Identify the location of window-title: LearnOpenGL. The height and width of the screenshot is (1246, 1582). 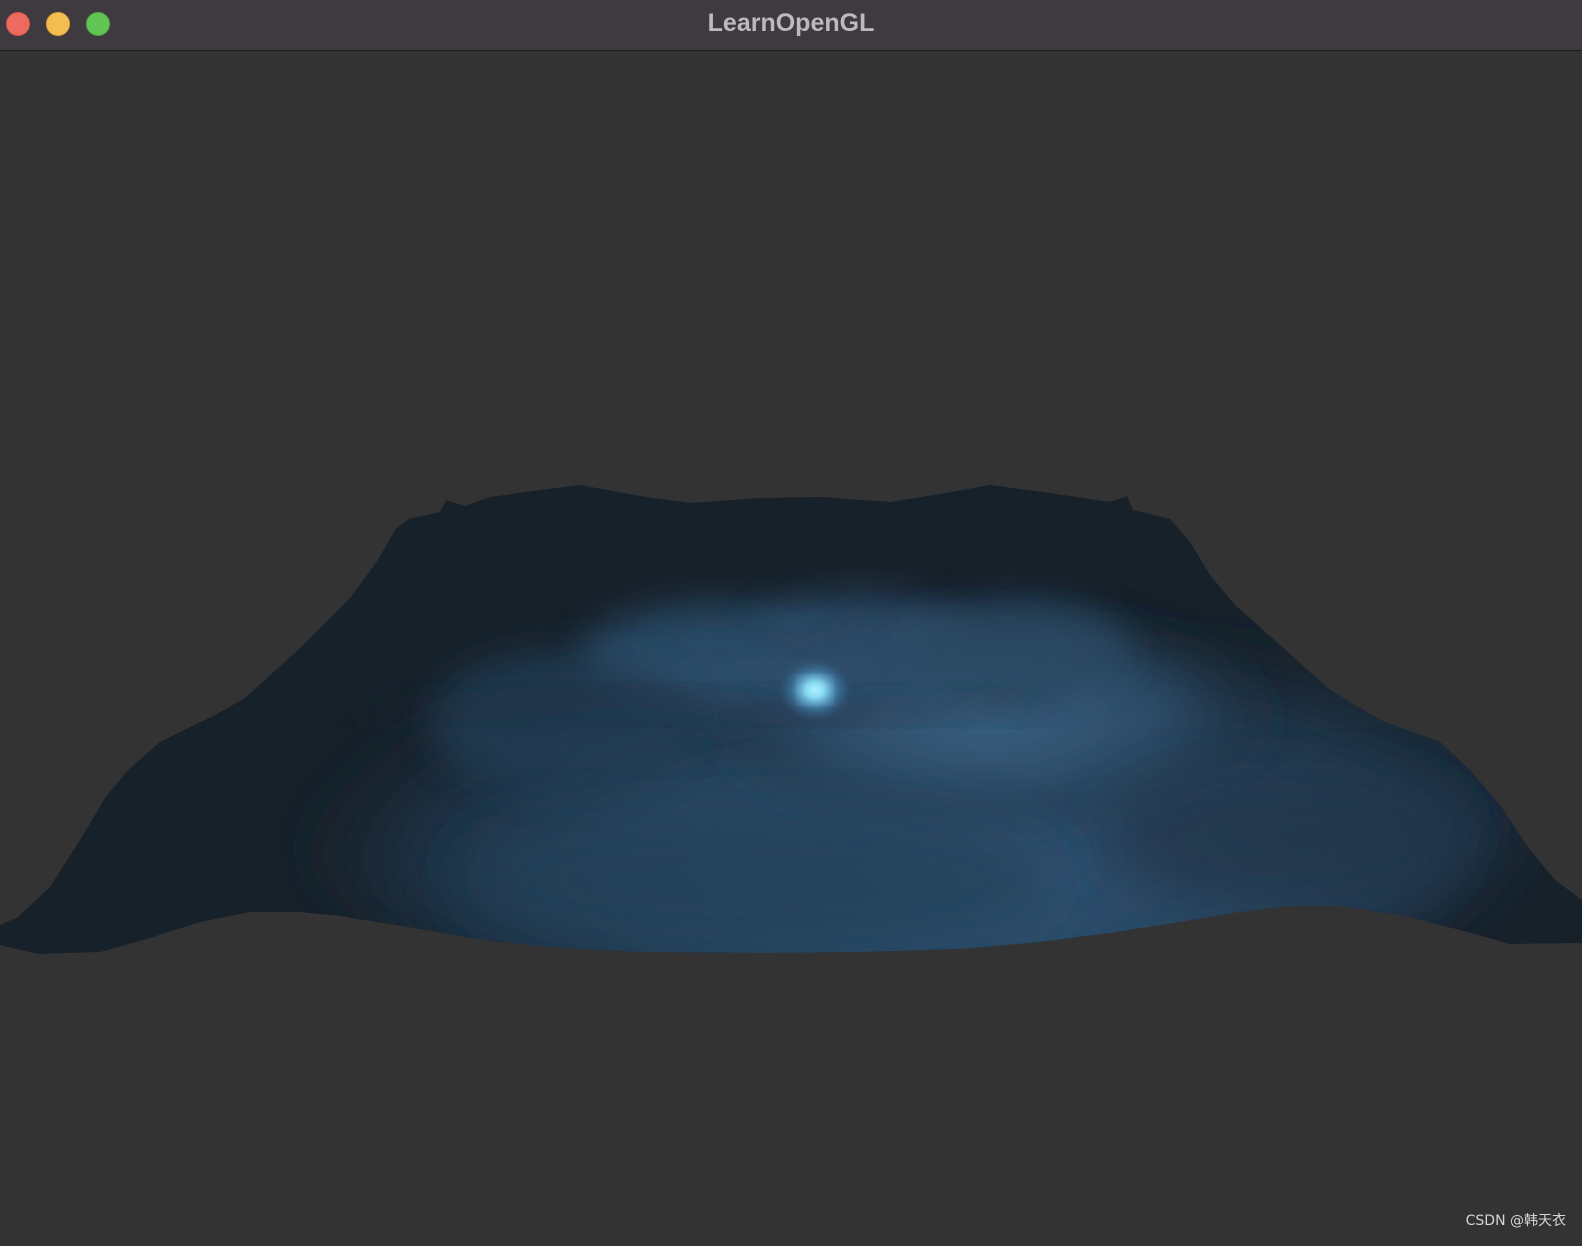
(791, 23).